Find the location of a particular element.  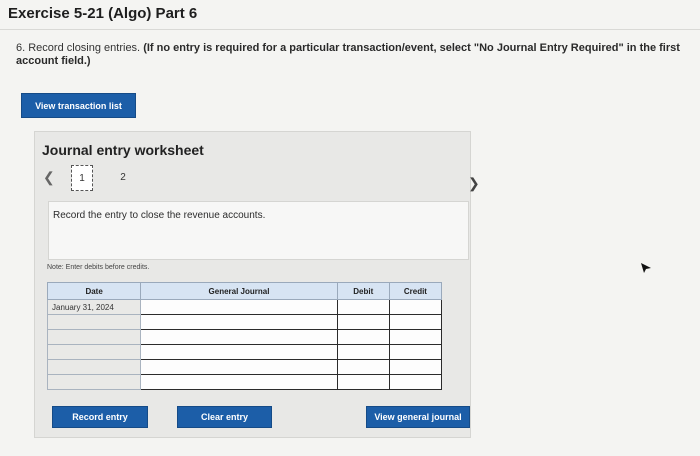

view-general-journal-button: View general journal is located at coordinates (418, 417).